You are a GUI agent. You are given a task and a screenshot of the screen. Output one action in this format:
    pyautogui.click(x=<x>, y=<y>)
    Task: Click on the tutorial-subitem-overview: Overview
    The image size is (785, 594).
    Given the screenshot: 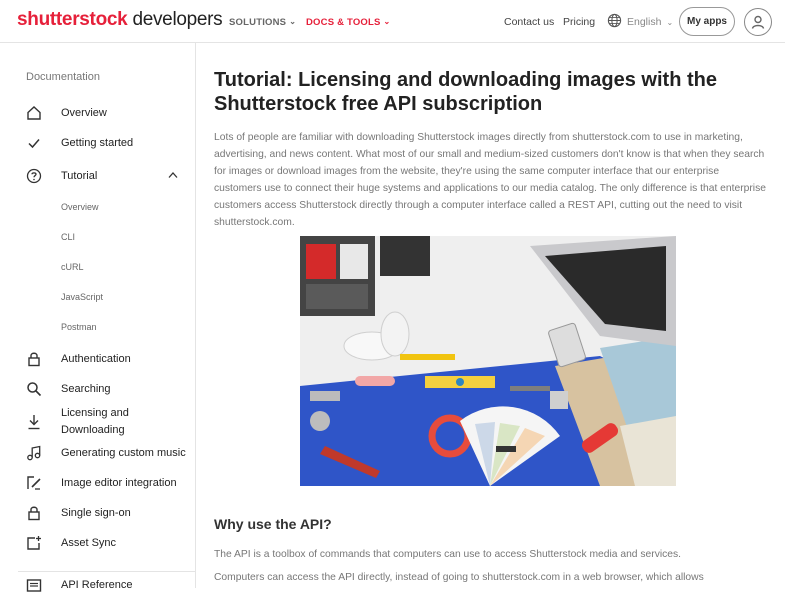 What is the action you would take?
    pyautogui.click(x=80, y=207)
    